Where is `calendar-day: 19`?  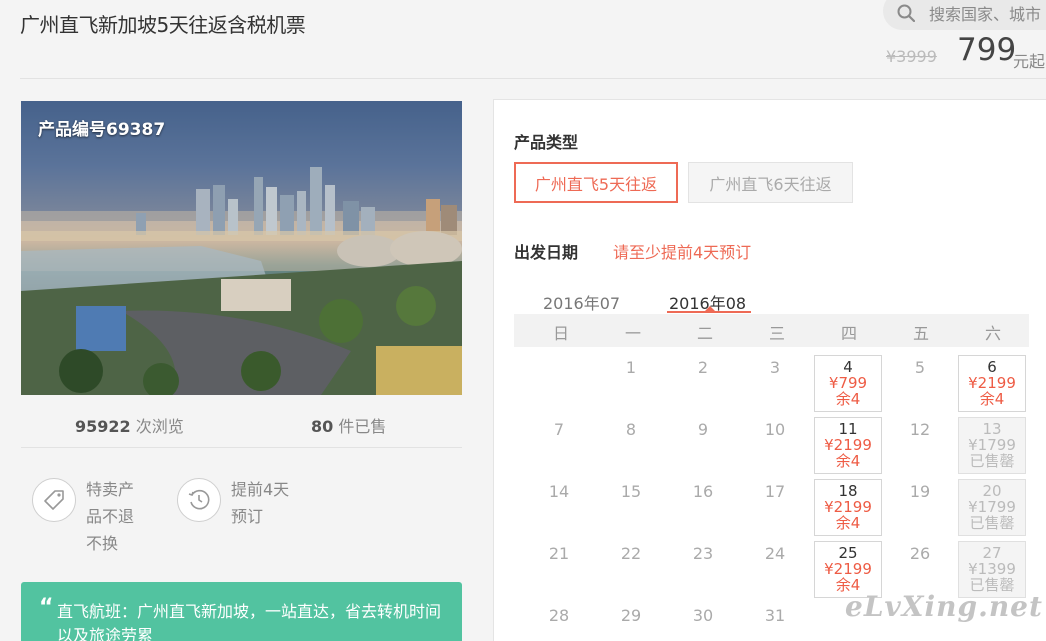
calendar-day: 19 is located at coordinates (920, 491).